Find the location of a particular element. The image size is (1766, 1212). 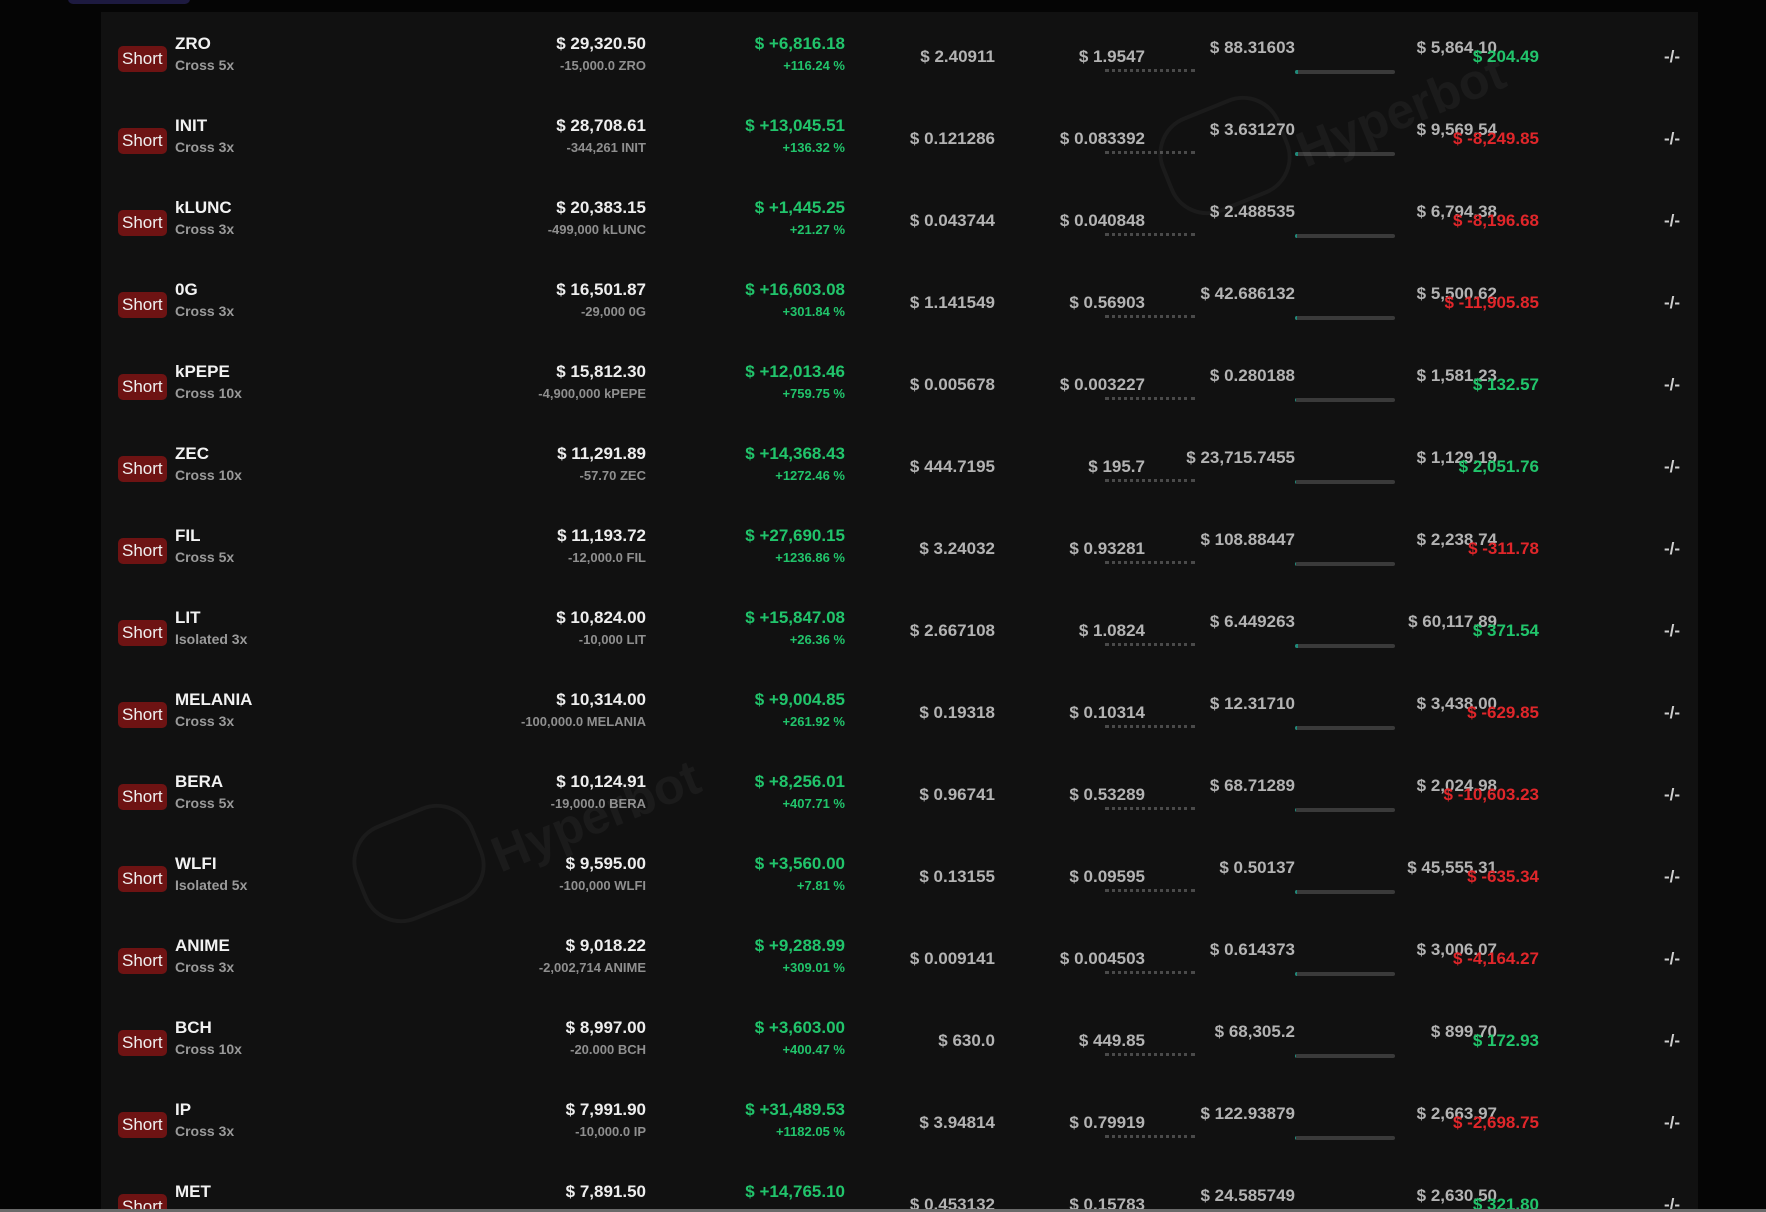

mark-price: $ 0.53289 is located at coordinates (1107, 794).